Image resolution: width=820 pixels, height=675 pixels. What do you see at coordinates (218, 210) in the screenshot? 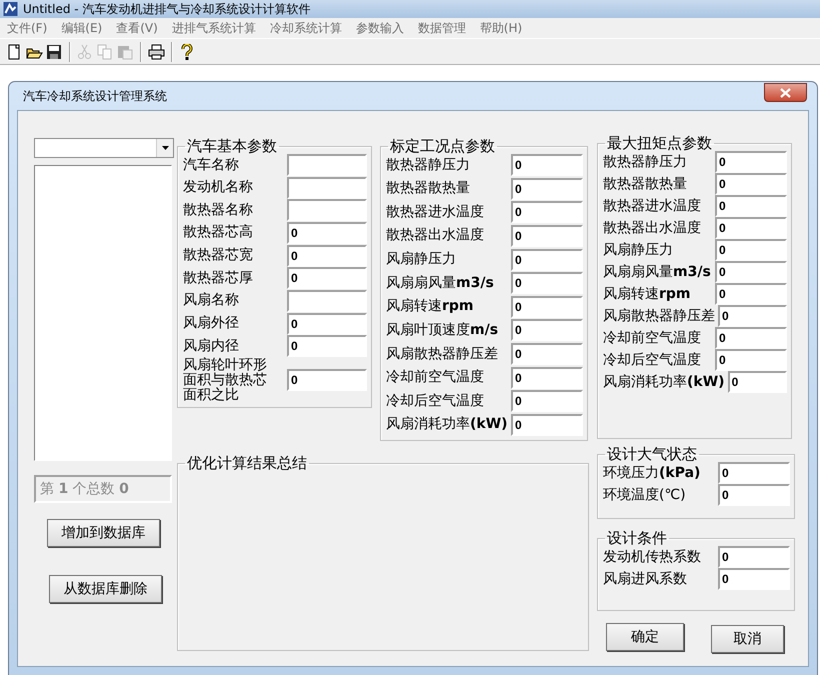
I see `field-label: 散热器名称` at bounding box center [218, 210].